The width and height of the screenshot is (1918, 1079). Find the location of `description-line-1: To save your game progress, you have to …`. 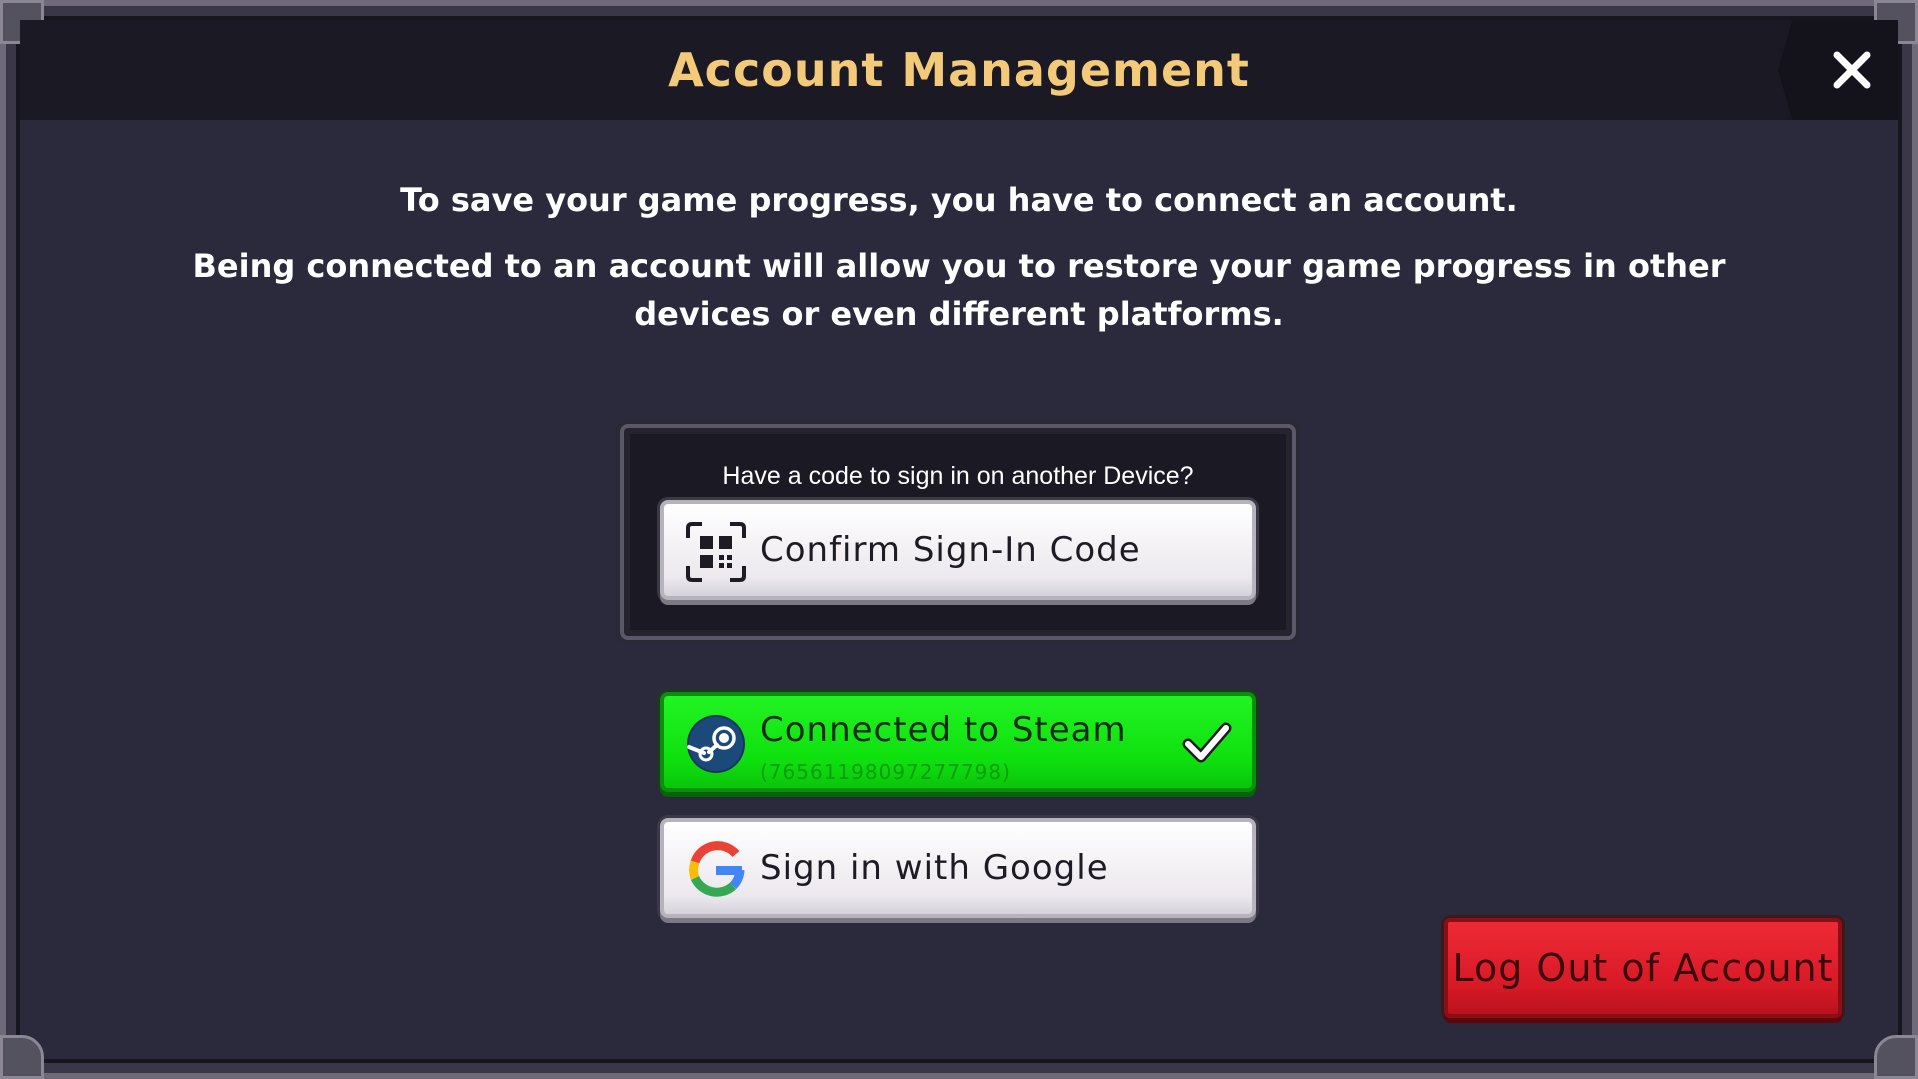

description-line-1: To save your game progress, you have to … is located at coordinates (959, 200).